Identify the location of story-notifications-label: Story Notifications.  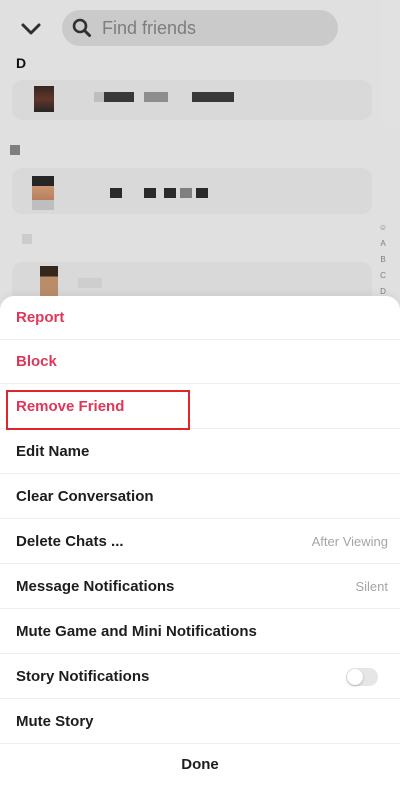
(83, 676).